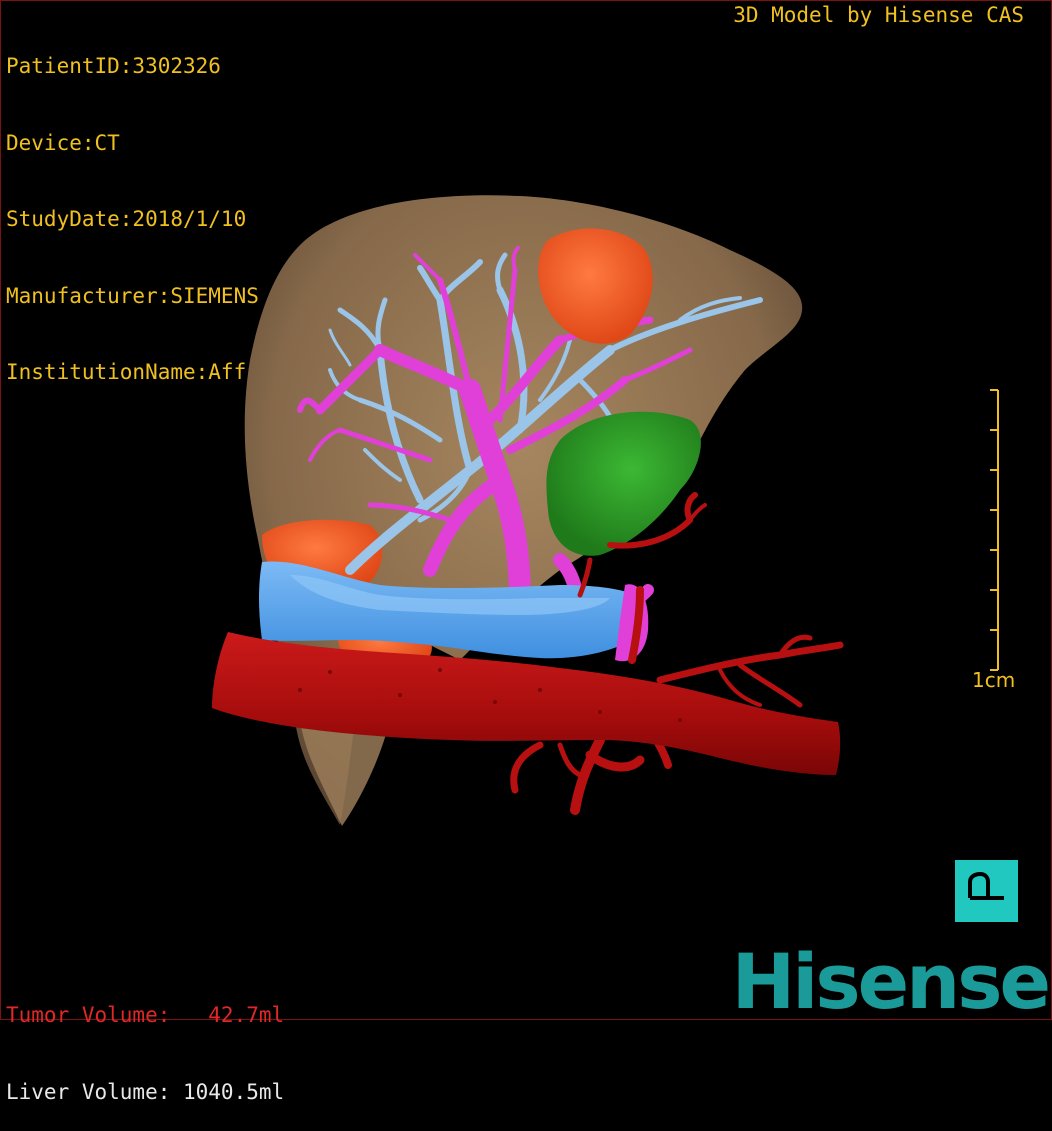 Image resolution: width=1052 pixels, height=1131 pixels. Describe the element at coordinates (994, 530) in the screenshot. I see `scale-bar` at that location.